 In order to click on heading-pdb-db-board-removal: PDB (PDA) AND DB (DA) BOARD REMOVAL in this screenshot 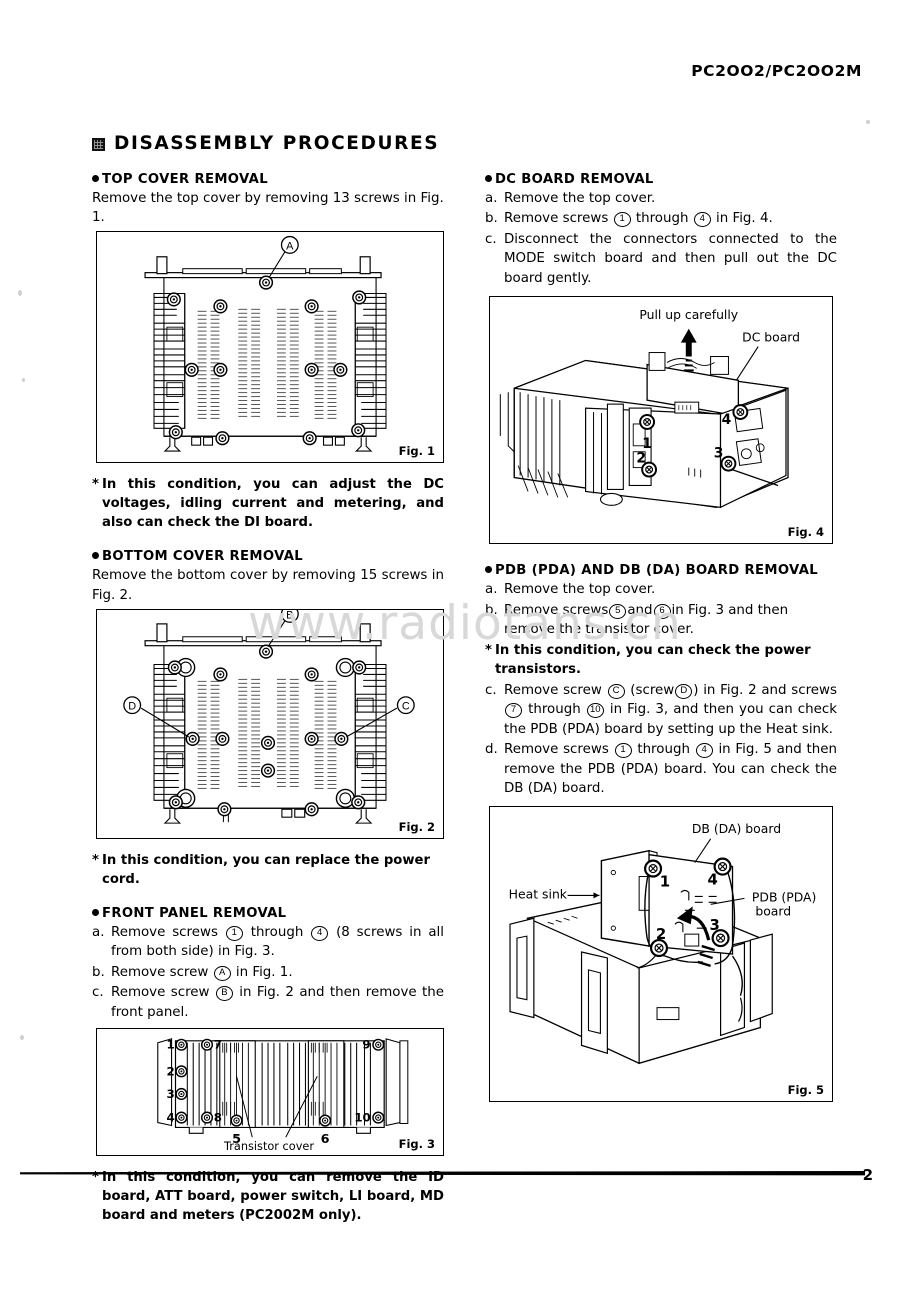, I will do `click(661, 570)`.